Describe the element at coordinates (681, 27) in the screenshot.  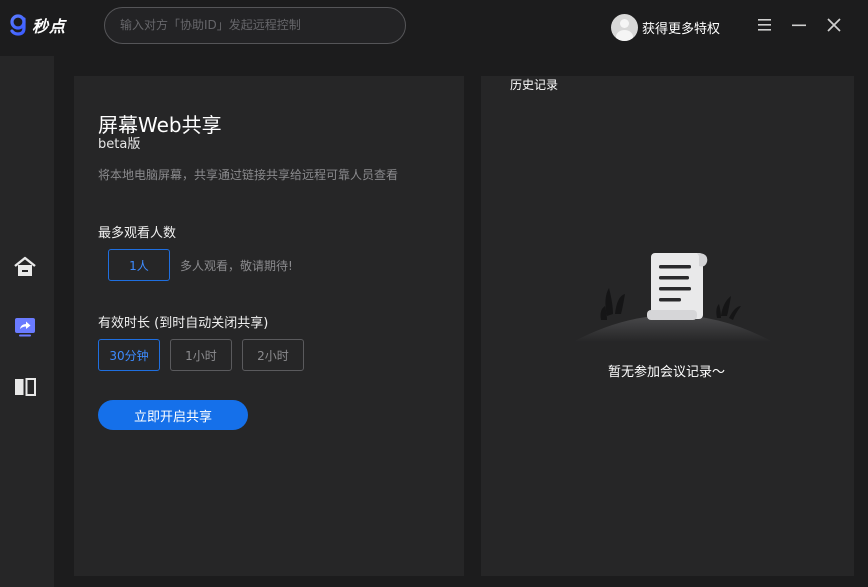
I see `get-privileges-link: 获得更多特权` at that location.